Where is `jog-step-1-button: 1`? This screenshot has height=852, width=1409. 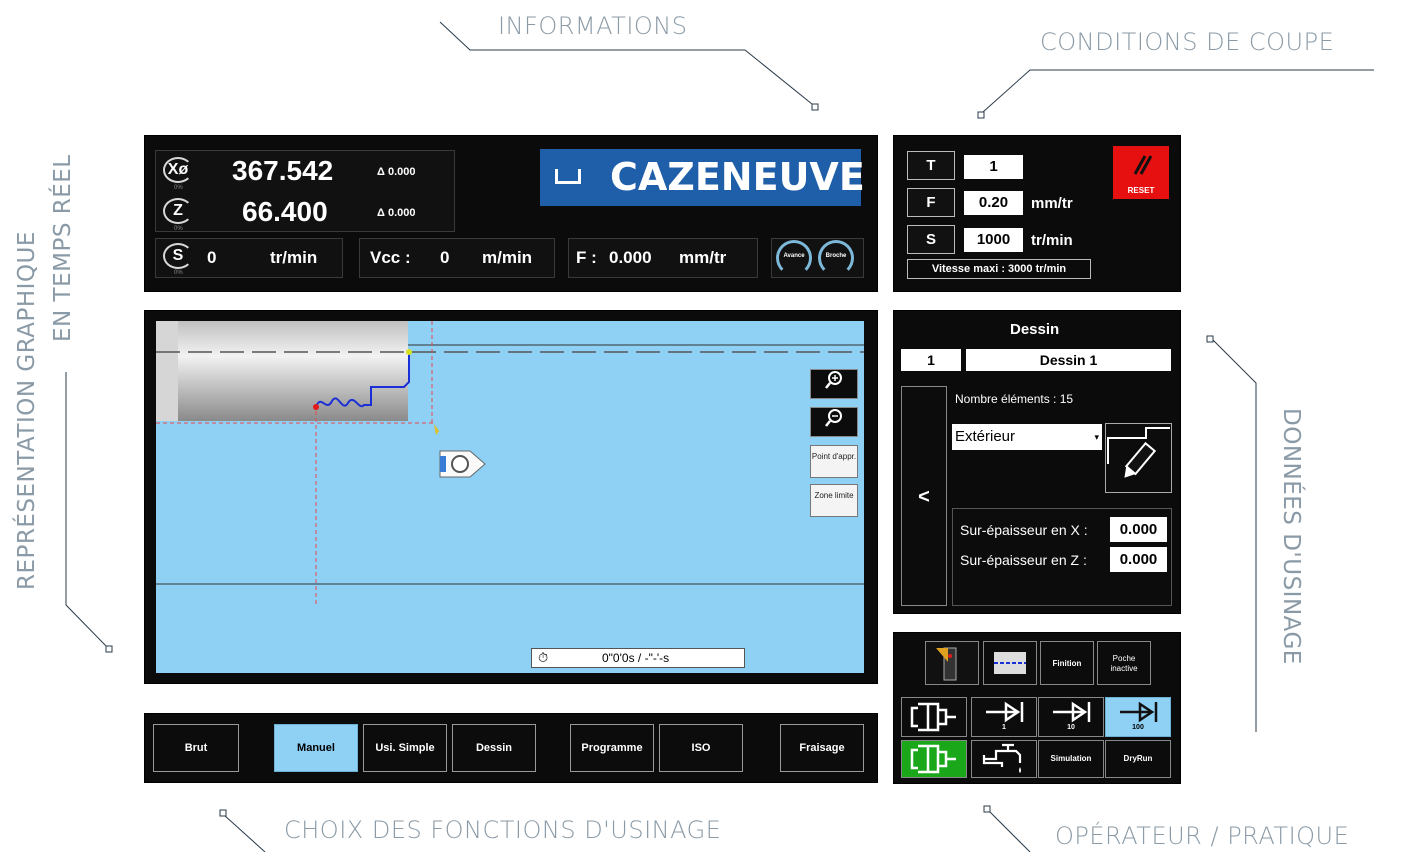
jog-step-1-button: 1 is located at coordinates (1004, 717).